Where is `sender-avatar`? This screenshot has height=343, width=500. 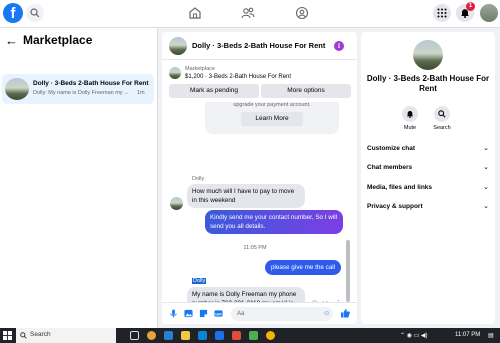
sender-avatar is located at coordinates (176, 203).